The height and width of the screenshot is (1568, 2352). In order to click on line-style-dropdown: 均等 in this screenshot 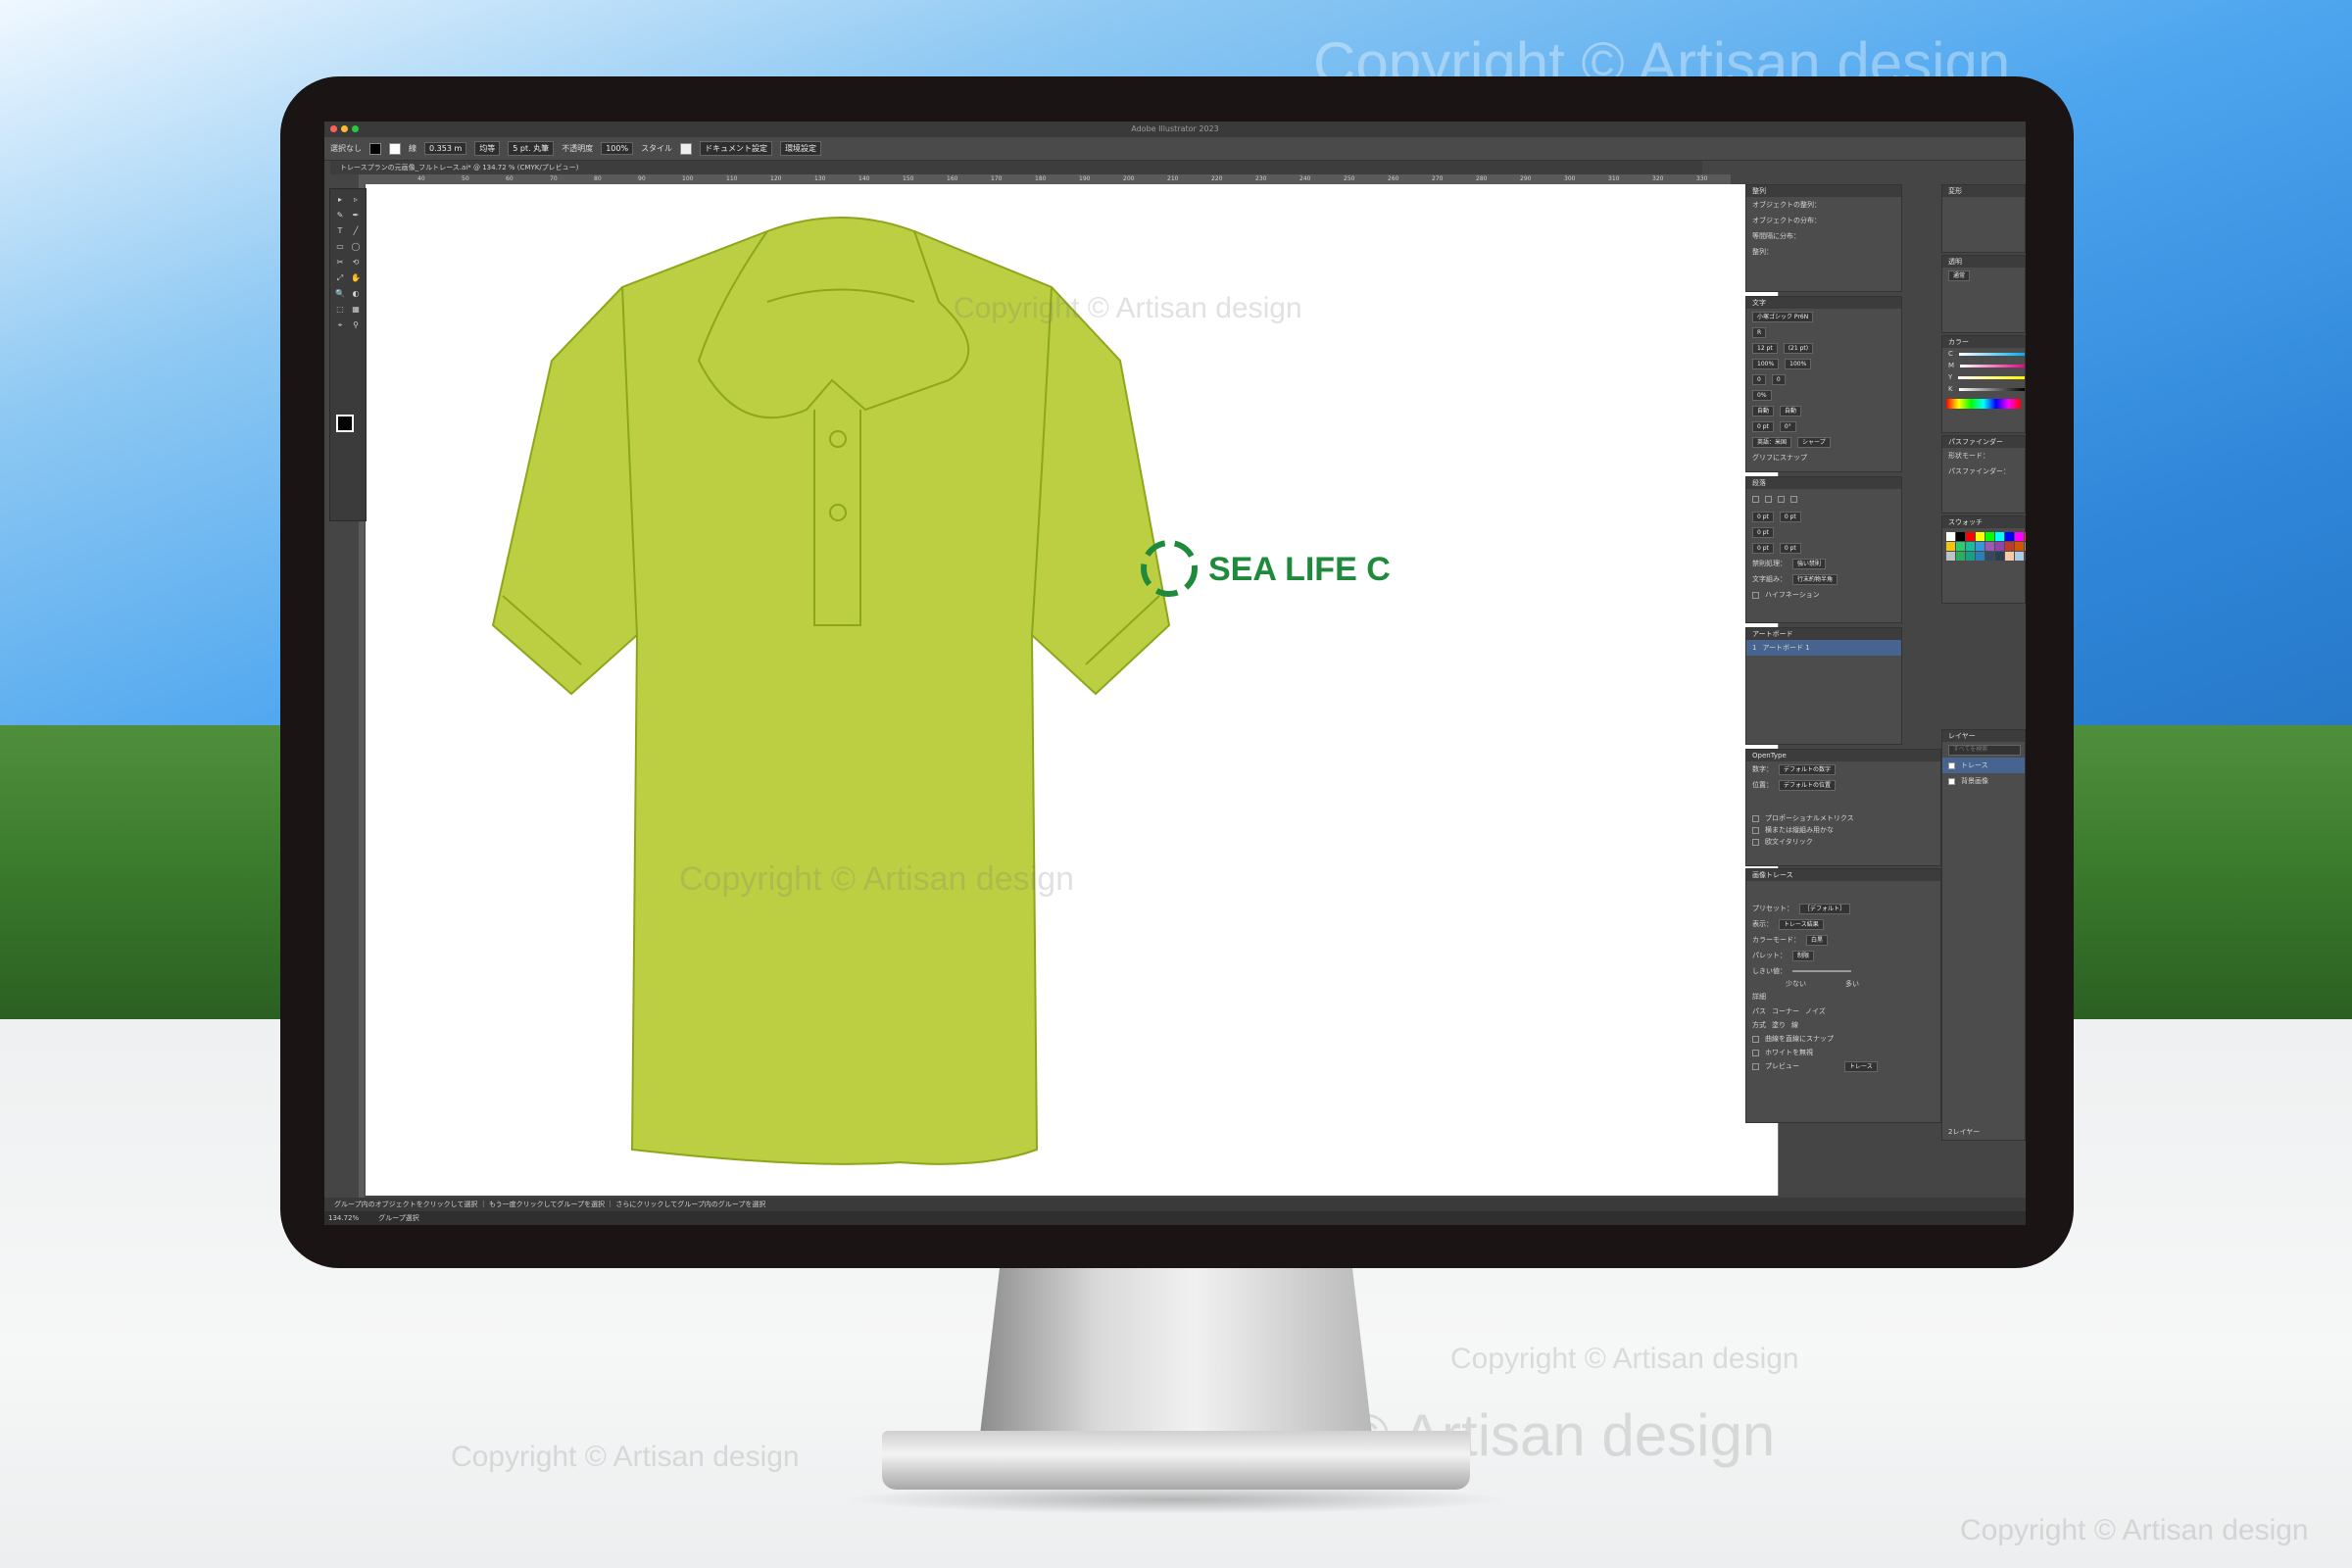, I will do `click(487, 148)`.